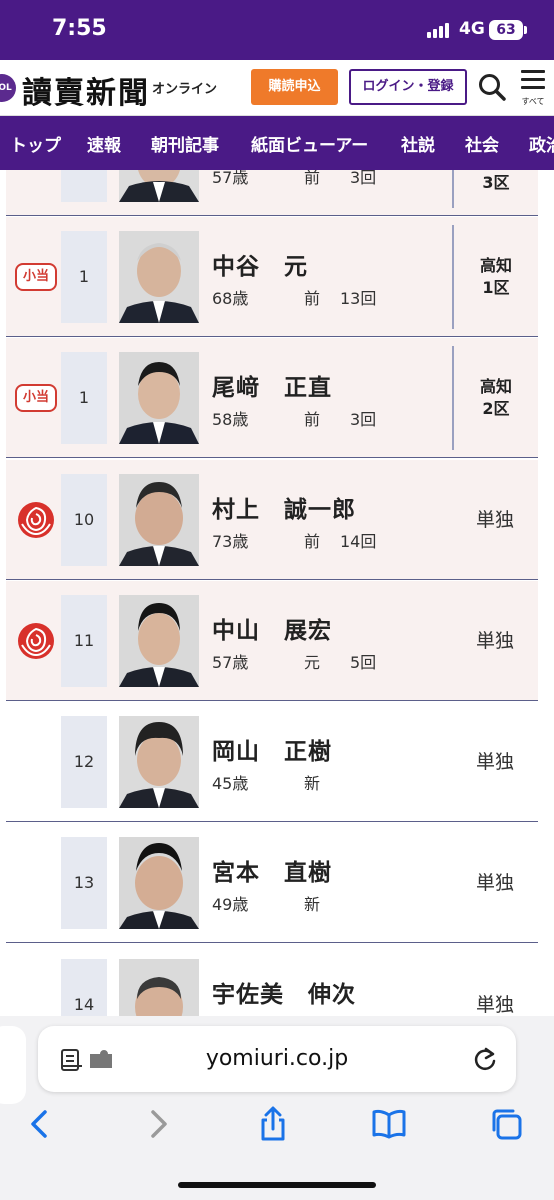 Image resolution: width=554 pixels, height=1200 pixels. What do you see at coordinates (418, 143) in the screenshot?
I see `nav-item-editorial: 社説` at bounding box center [418, 143].